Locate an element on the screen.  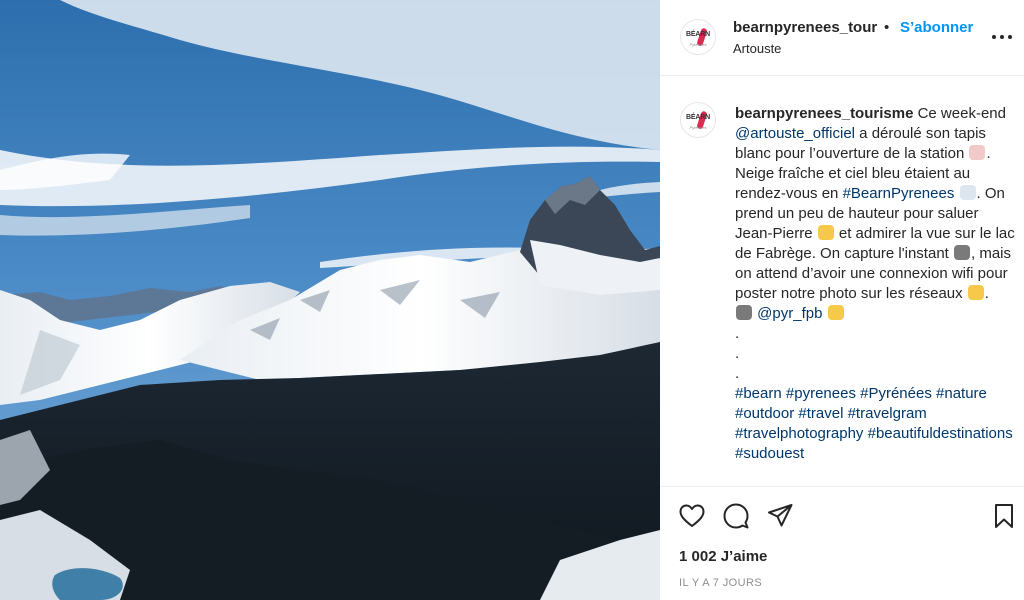
hashtag-link: #travel is located at coordinates (820, 413).